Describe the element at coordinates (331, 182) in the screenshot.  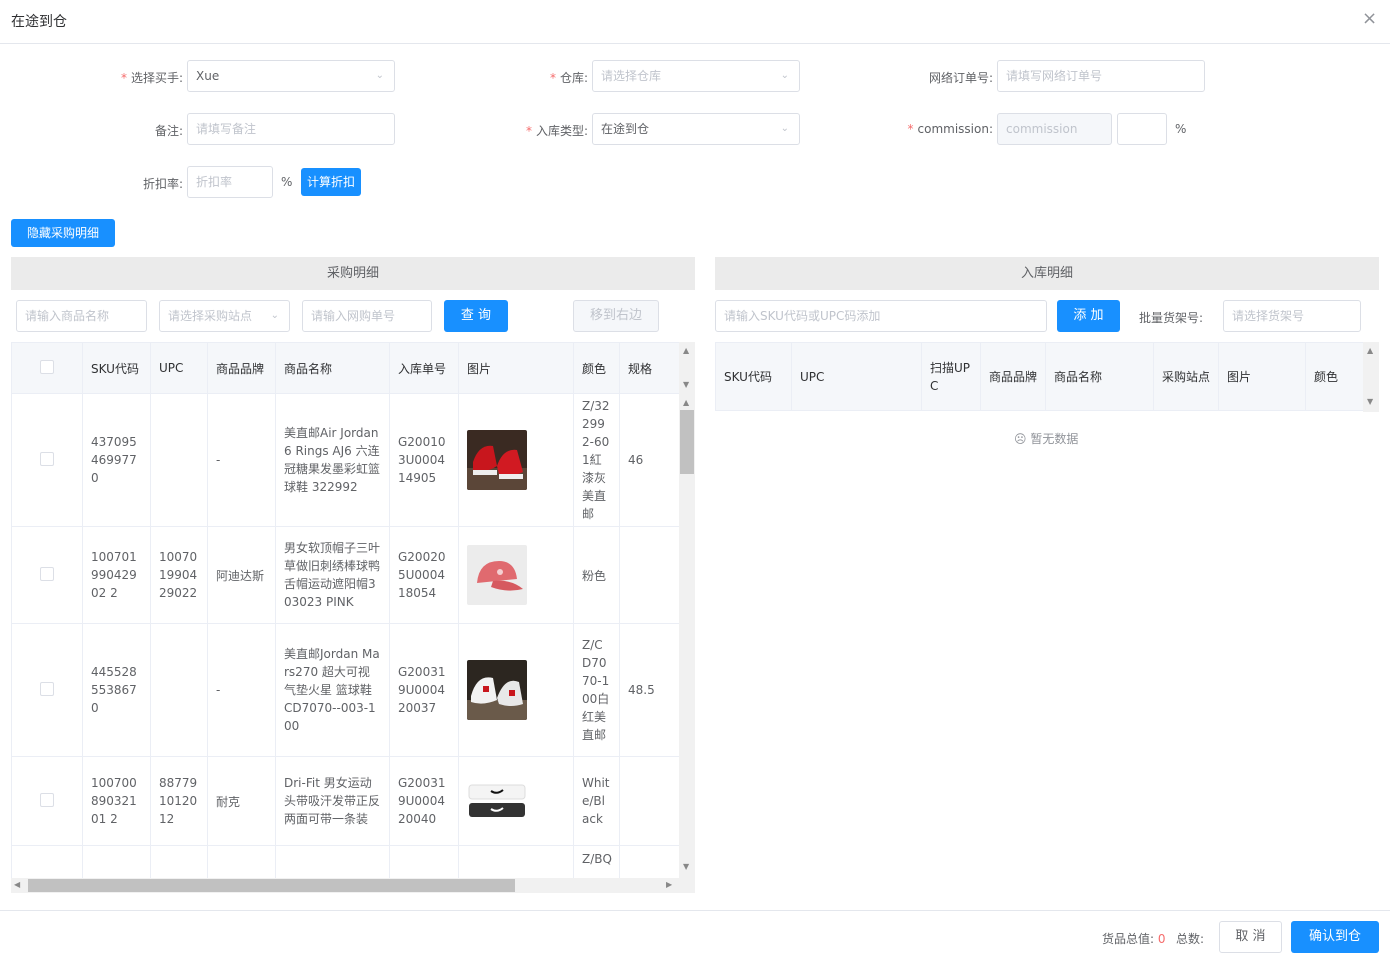
I see `calc-discount-button: 计算折扣` at that location.